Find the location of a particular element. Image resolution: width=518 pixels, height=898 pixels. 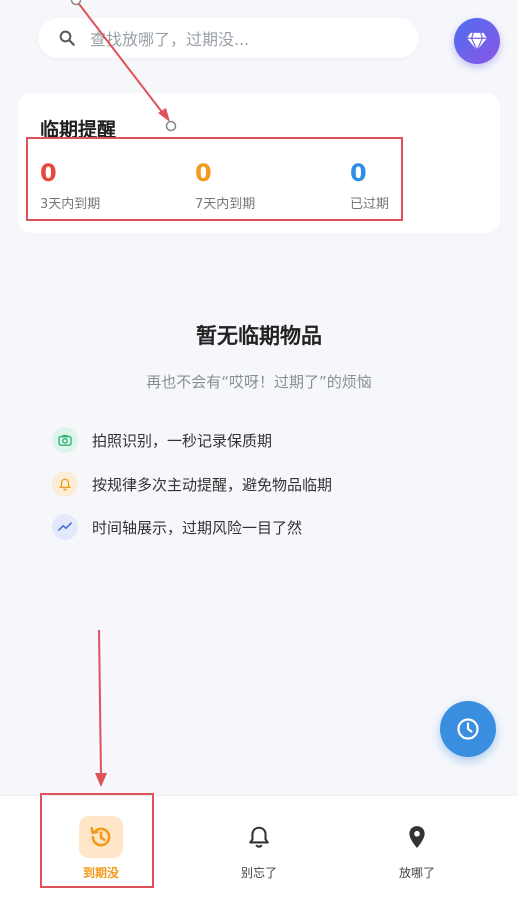

nav-item-location: 放哪了 is located at coordinates (417, 847).